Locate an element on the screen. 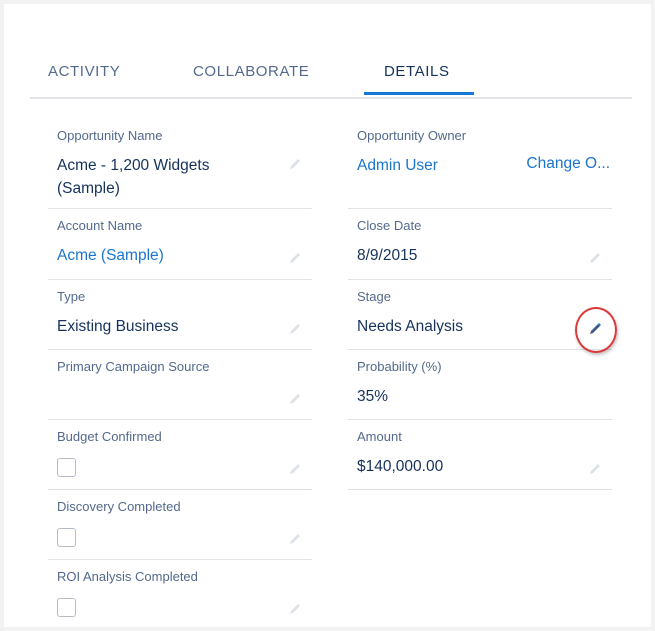  field-value: Needs Analysis is located at coordinates (410, 326).